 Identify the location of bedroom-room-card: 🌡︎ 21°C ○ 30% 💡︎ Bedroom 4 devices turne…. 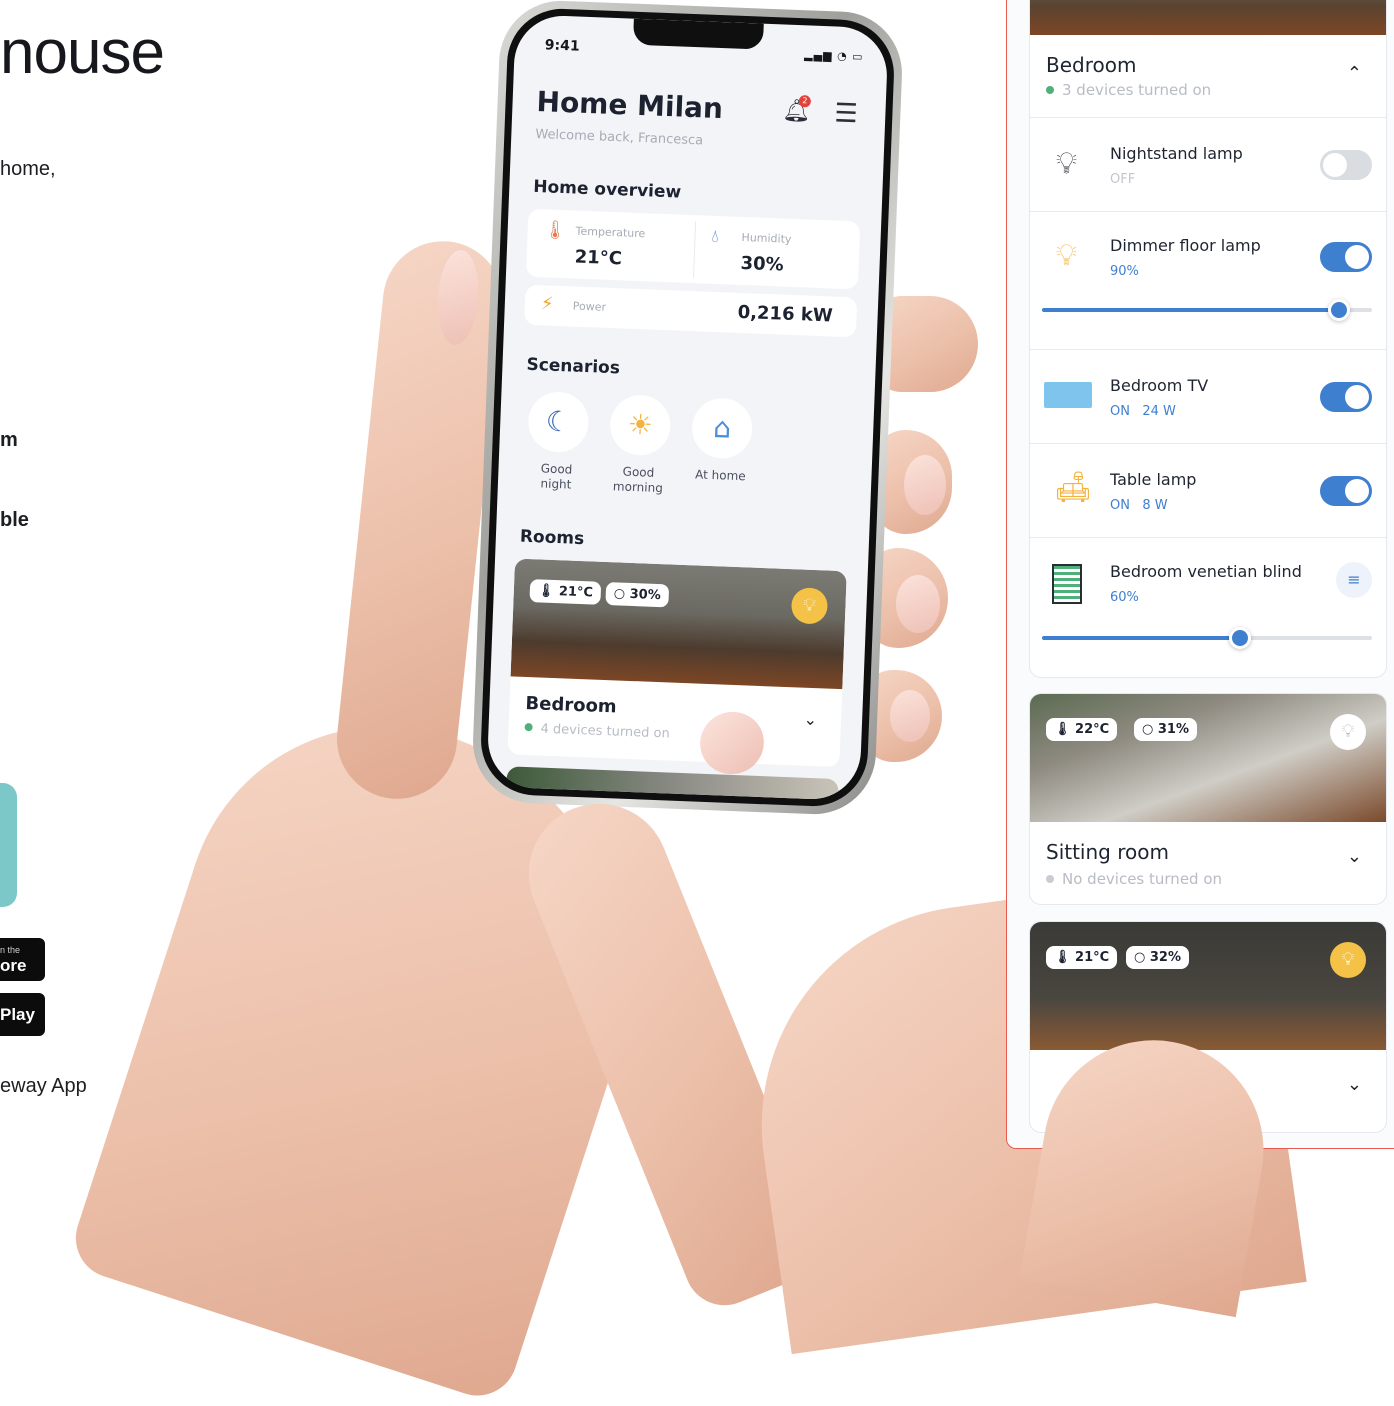
(677, 663).